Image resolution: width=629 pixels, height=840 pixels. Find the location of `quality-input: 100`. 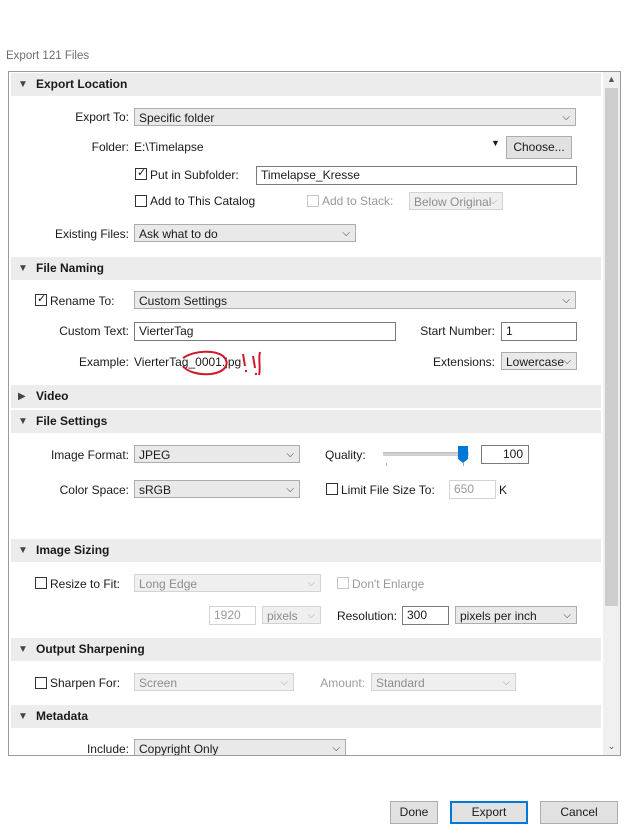

quality-input: 100 is located at coordinates (505, 454).